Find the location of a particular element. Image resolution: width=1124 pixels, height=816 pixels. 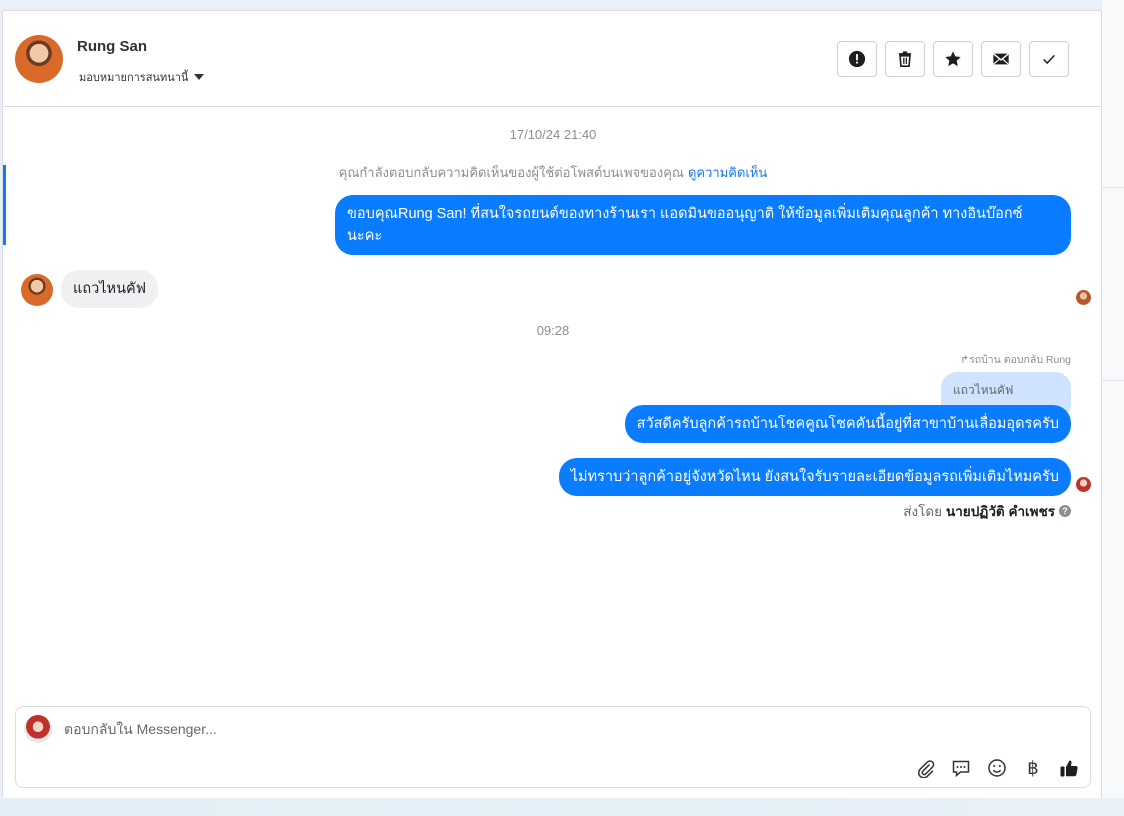

caret-down-icon is located at coordinates (199, 77).